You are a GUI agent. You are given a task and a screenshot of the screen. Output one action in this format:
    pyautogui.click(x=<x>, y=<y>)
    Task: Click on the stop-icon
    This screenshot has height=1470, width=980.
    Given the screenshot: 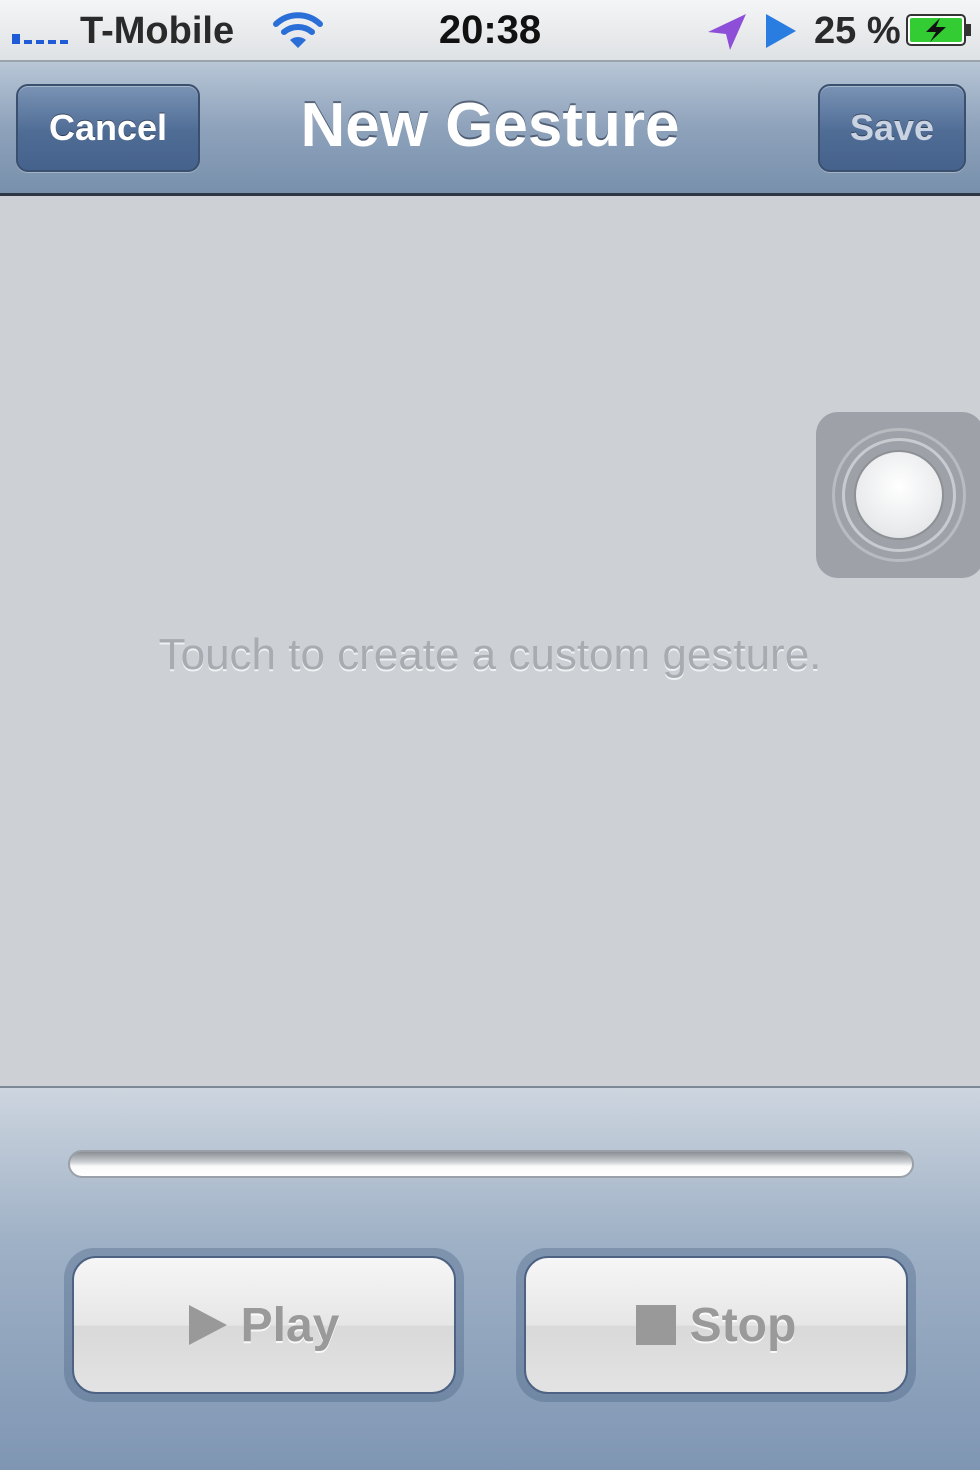 What is the action you would take?
    pyautogui.click(x=655, y=1325)
    